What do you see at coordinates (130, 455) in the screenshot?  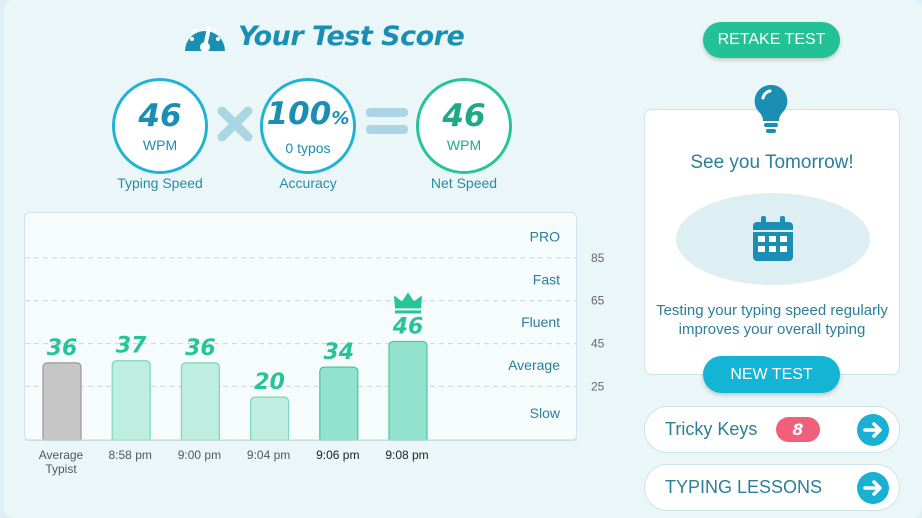 I see `x-category-label: 8:58 pm` at bounding box center [130, 455].